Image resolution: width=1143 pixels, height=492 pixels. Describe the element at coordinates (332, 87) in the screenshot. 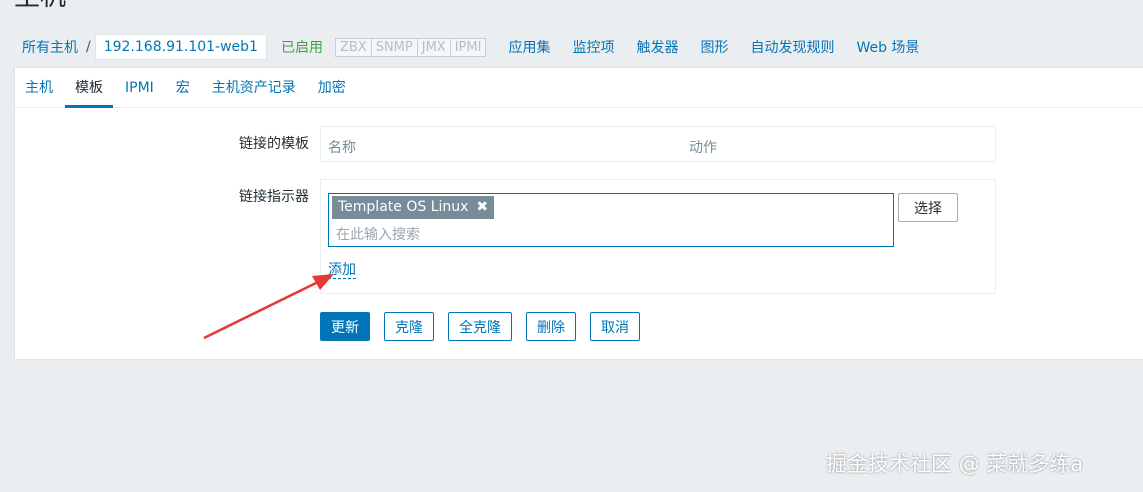

I see `tab-encryption: 加密` at that location.